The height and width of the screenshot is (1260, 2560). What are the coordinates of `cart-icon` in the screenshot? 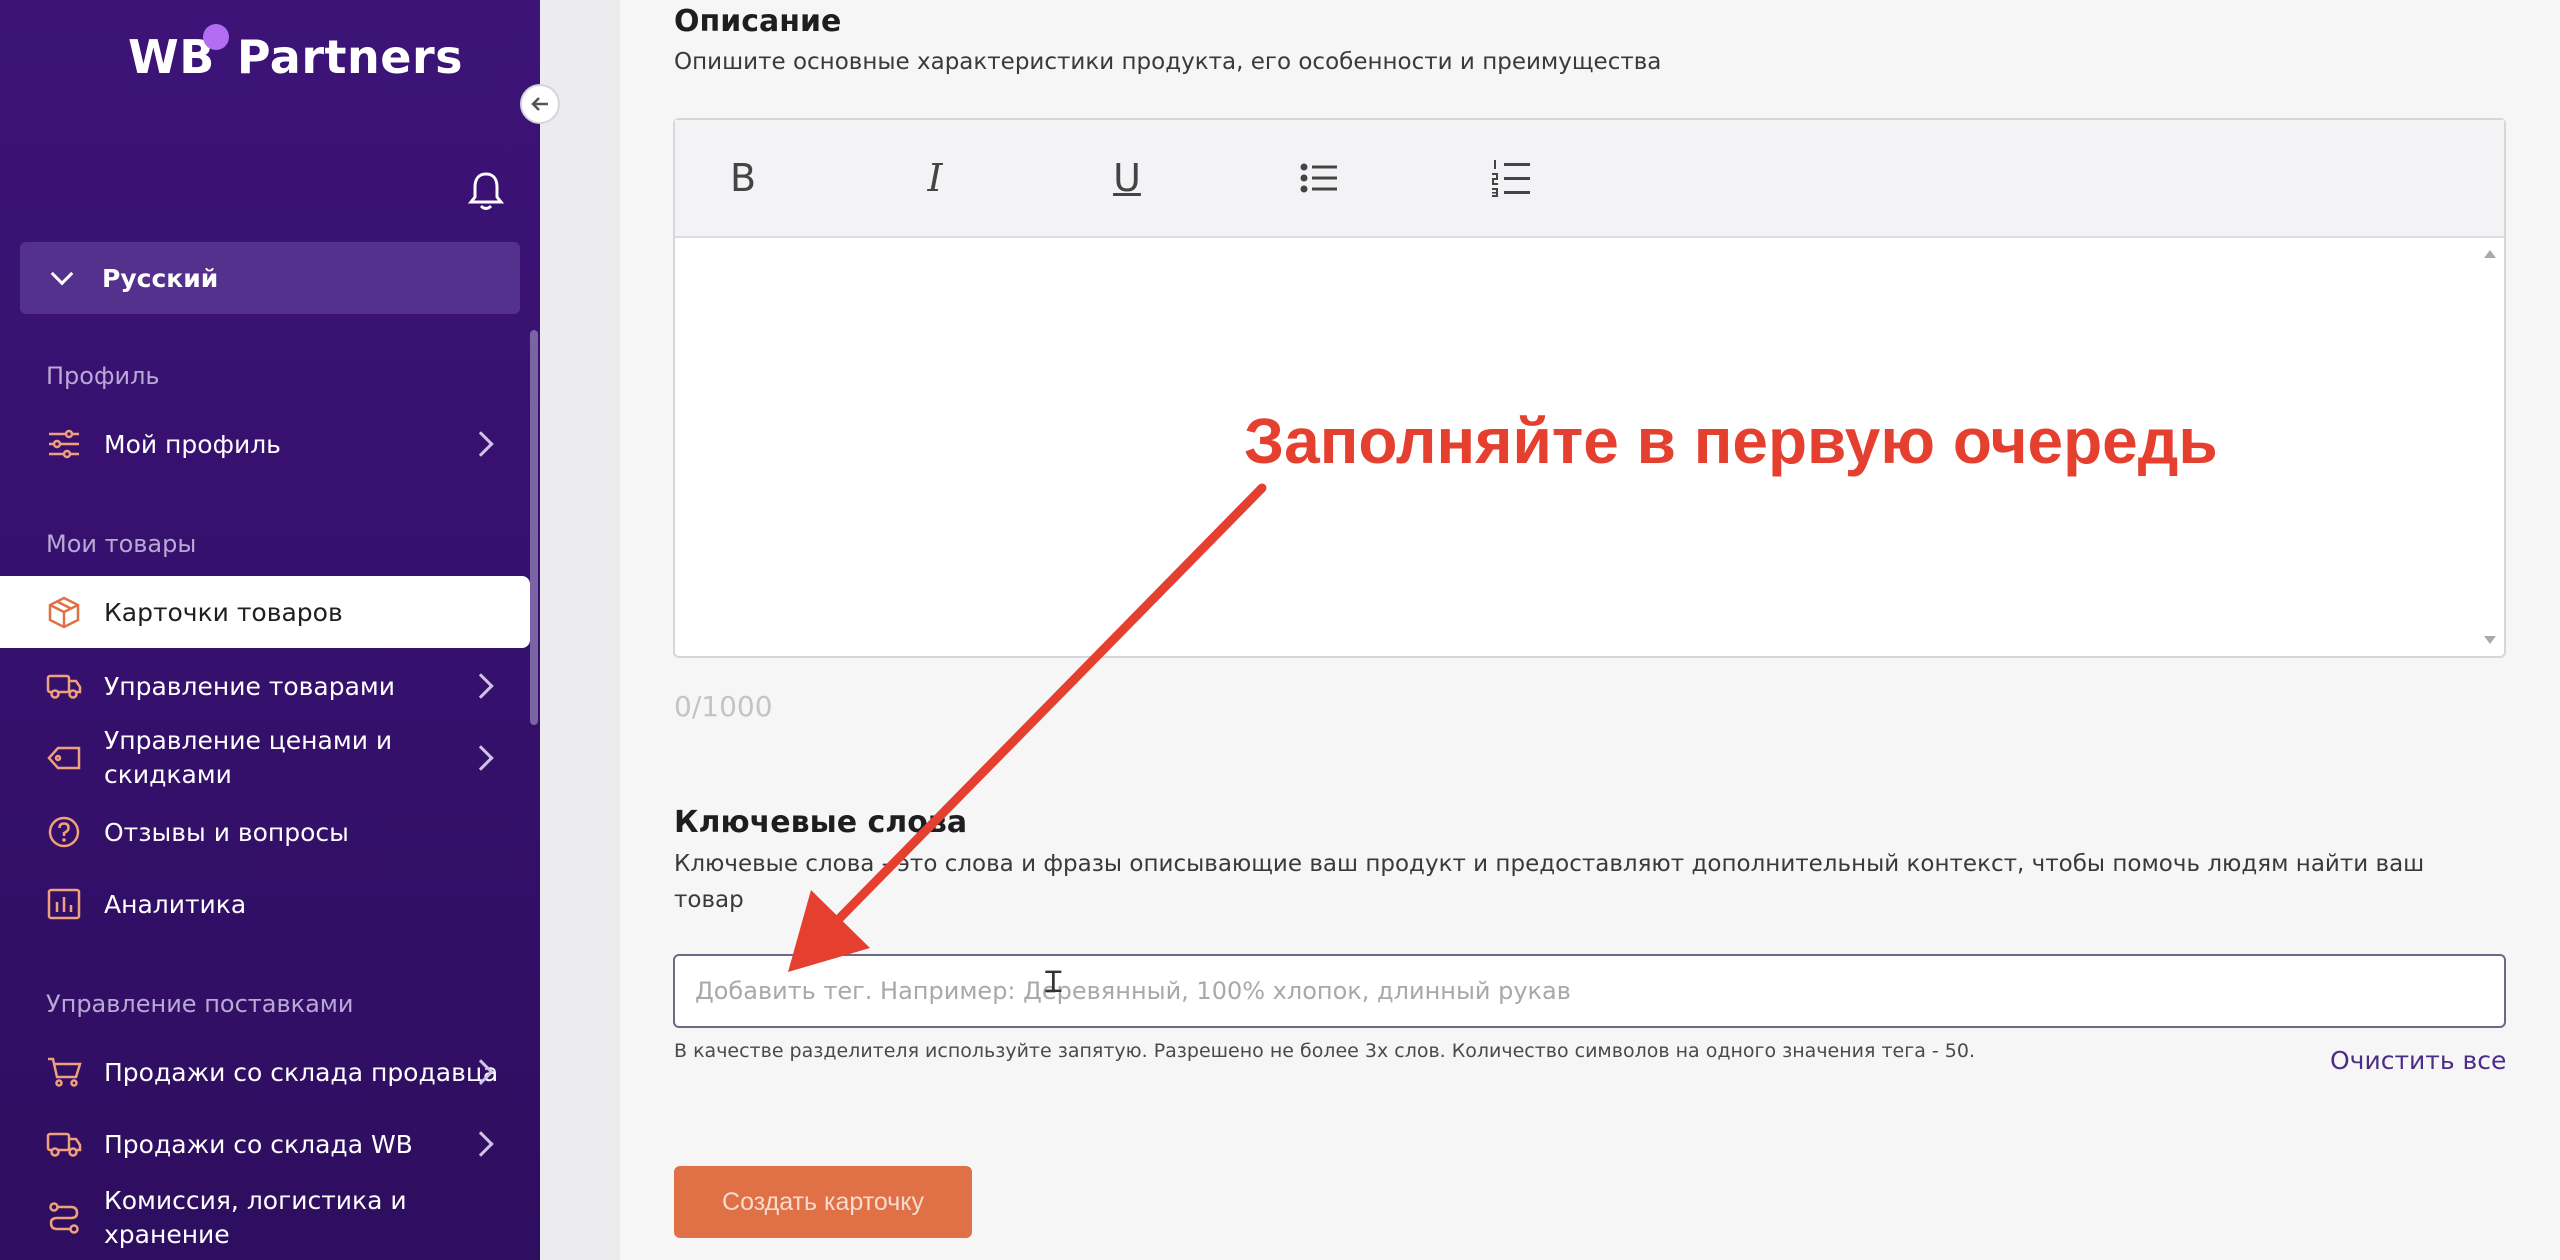 It's located at (64, 1072).